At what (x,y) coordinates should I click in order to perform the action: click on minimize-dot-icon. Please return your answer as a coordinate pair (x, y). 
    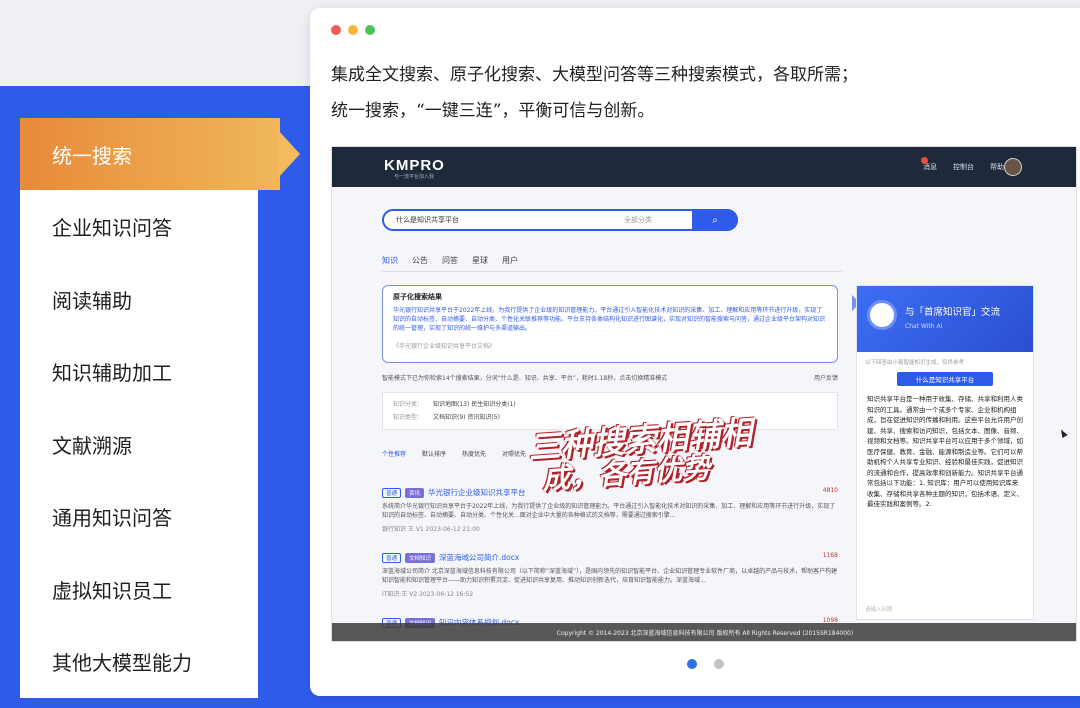
    Looking at the image, I should click on (353, 30).